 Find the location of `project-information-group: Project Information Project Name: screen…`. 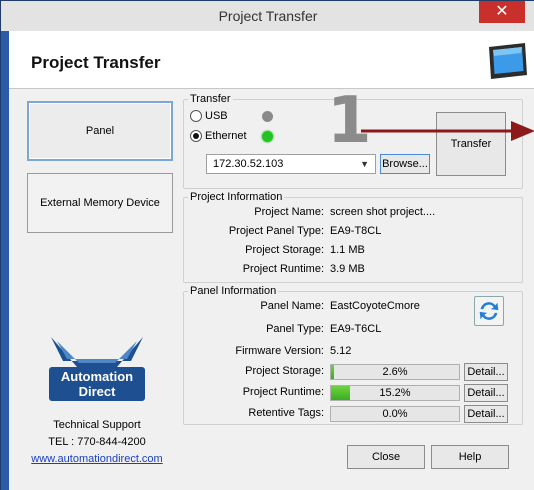

project-information-group: Project Information Project Name: screen… is located at coordinates (353, 237).